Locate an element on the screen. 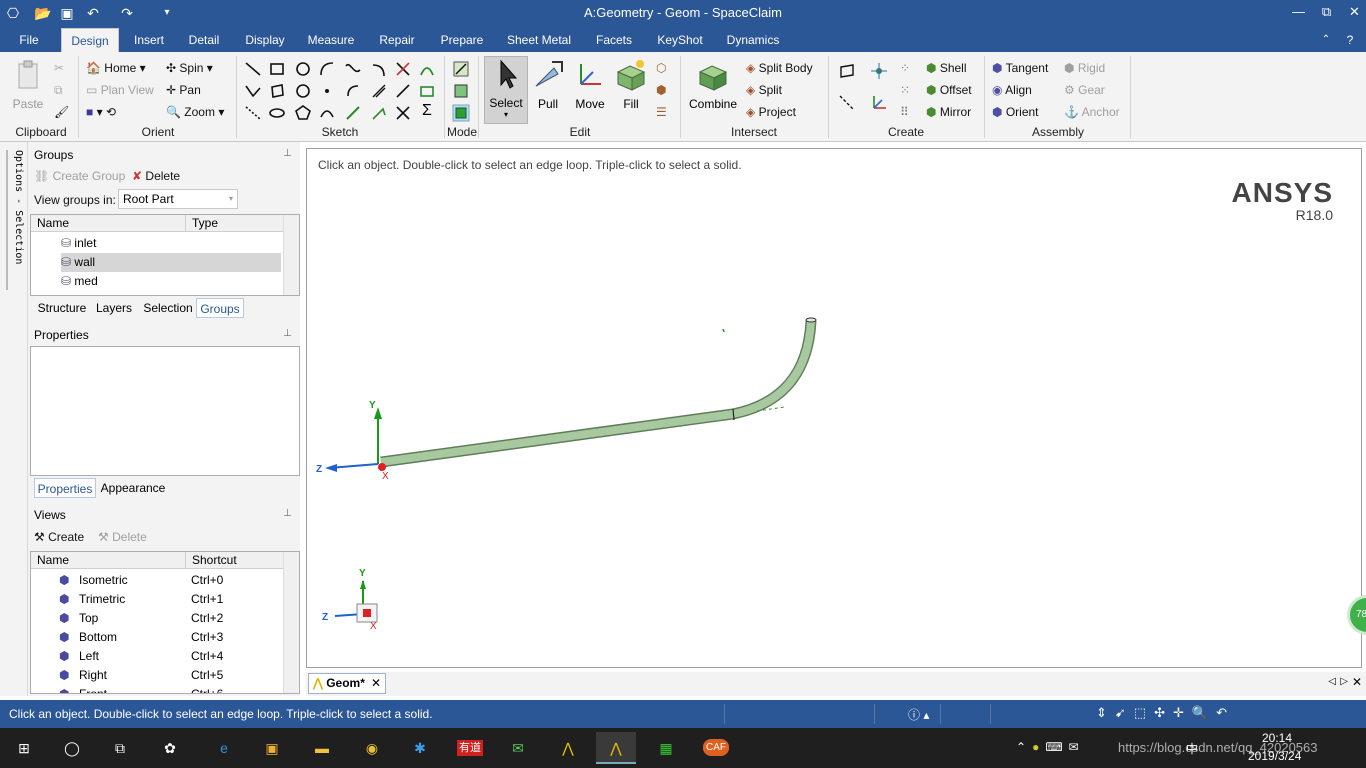  tab-facets: Facets is located at coordinates (614, 40).